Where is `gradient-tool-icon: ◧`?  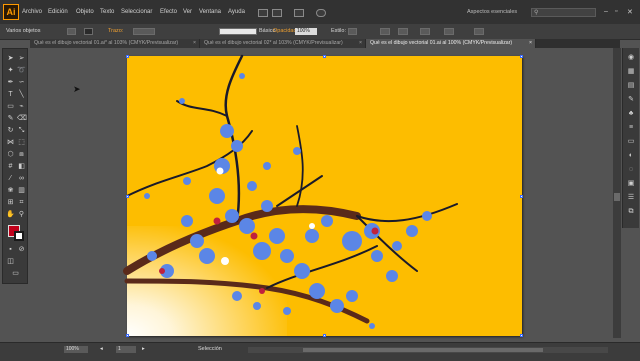 gradient-tool-icon: ◧ is located at coordinates (21, 166).